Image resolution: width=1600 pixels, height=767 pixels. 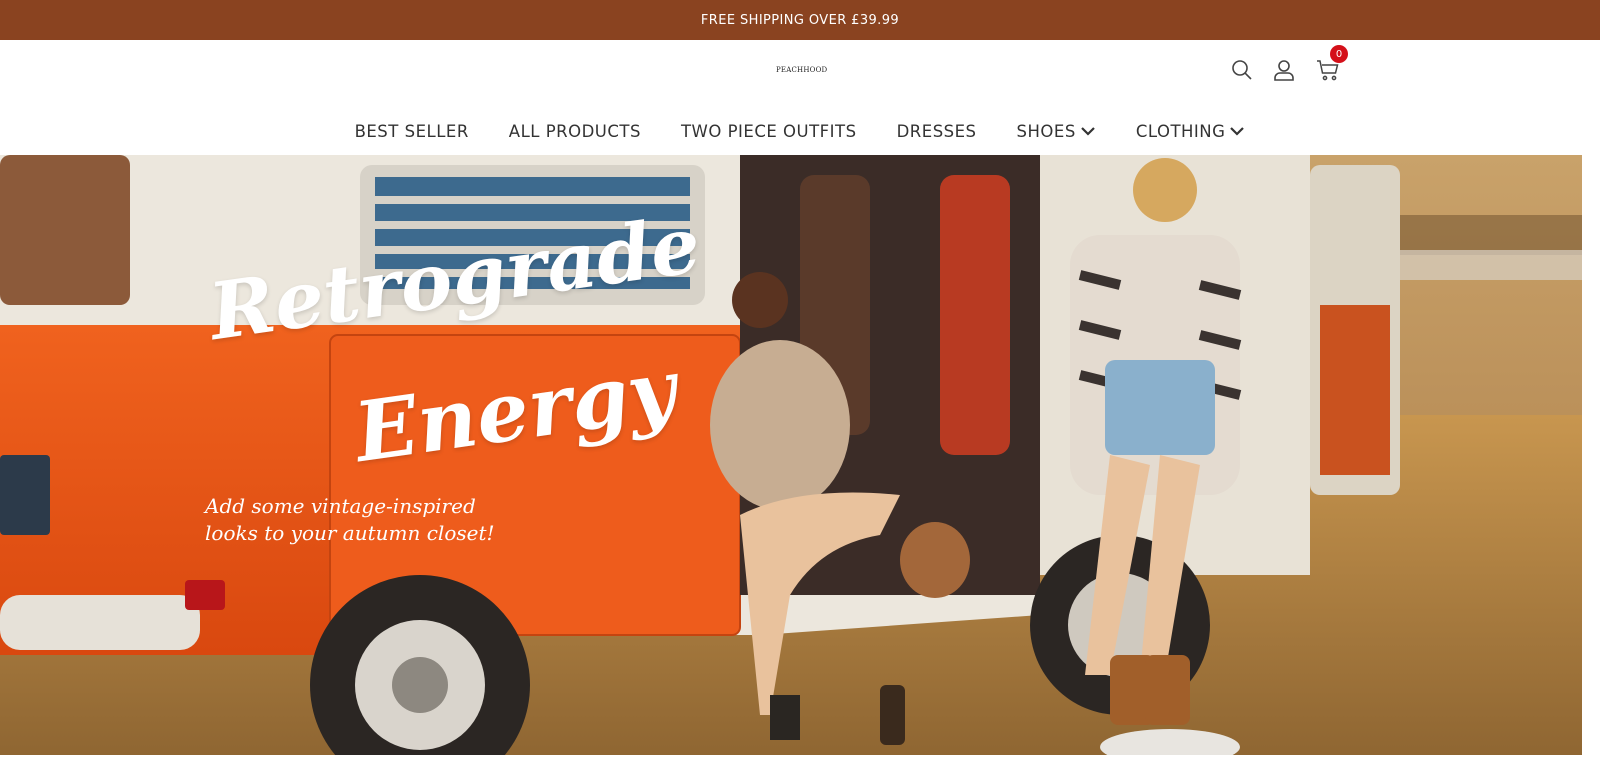 What do you see at coordinates (801, 70) in the screenshot?
I see `logo: PEACHHOOD` at bounding box center [801, 70].